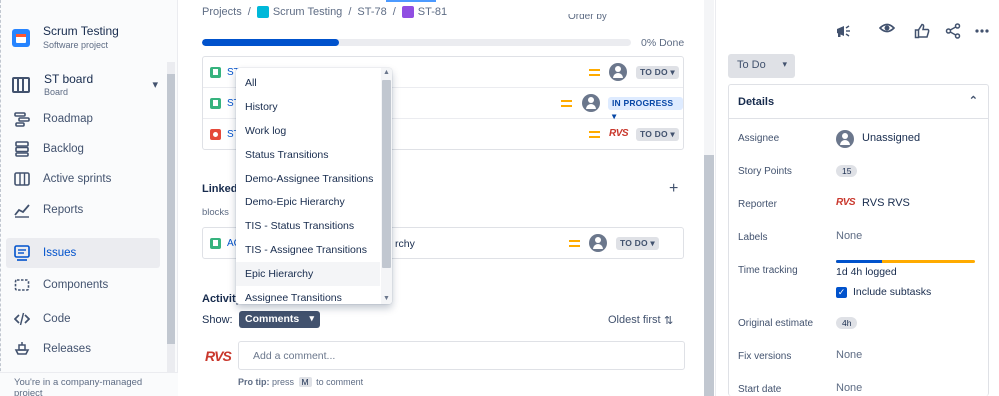 Image resolution: width=999 pixels, height=396 pixels. I want to click on project-type: Software project, so click(76, 45).